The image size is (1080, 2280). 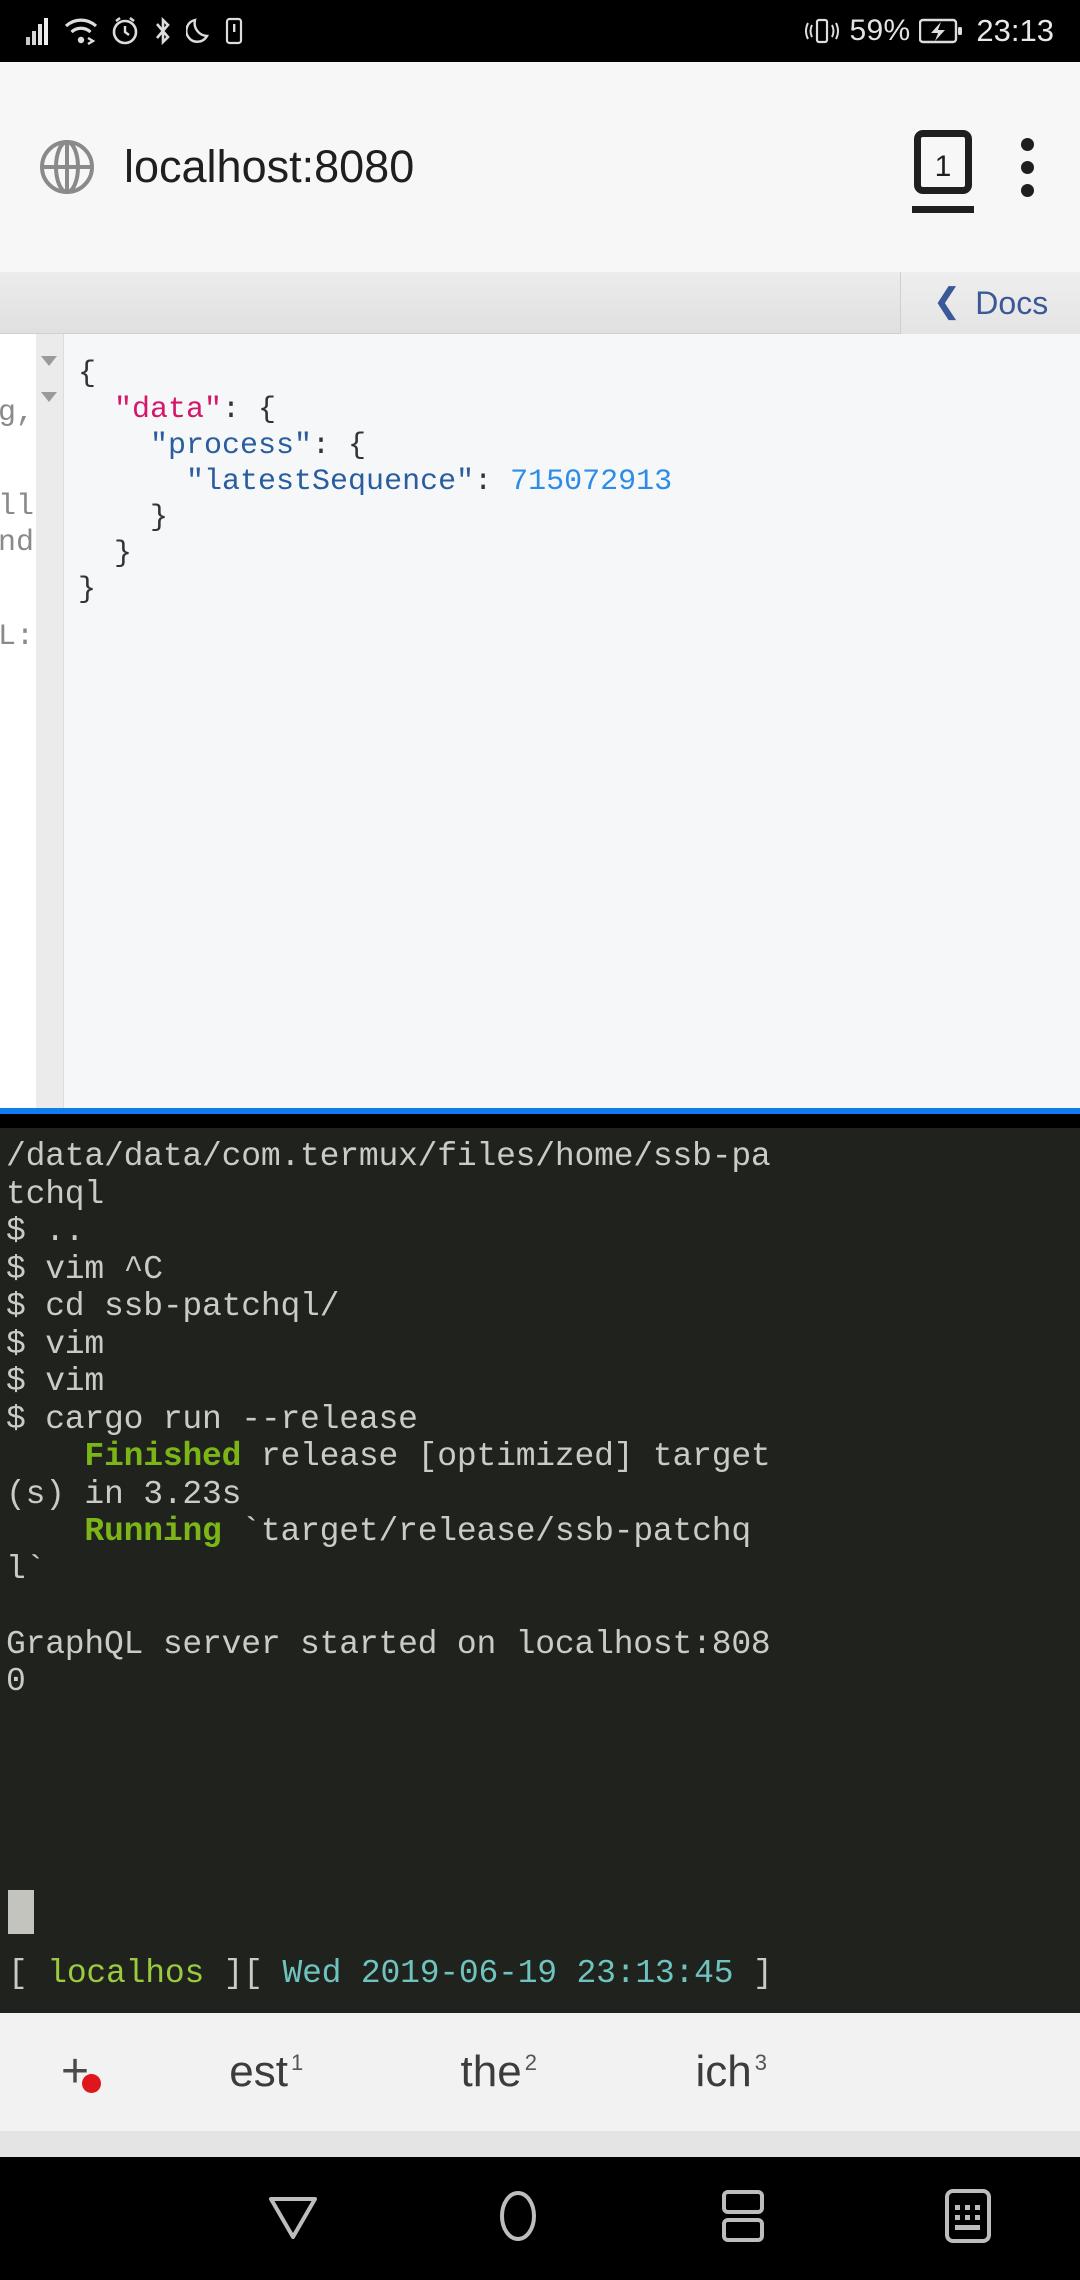 I want to click on nav-back-button, so click(x=292, y=2218).